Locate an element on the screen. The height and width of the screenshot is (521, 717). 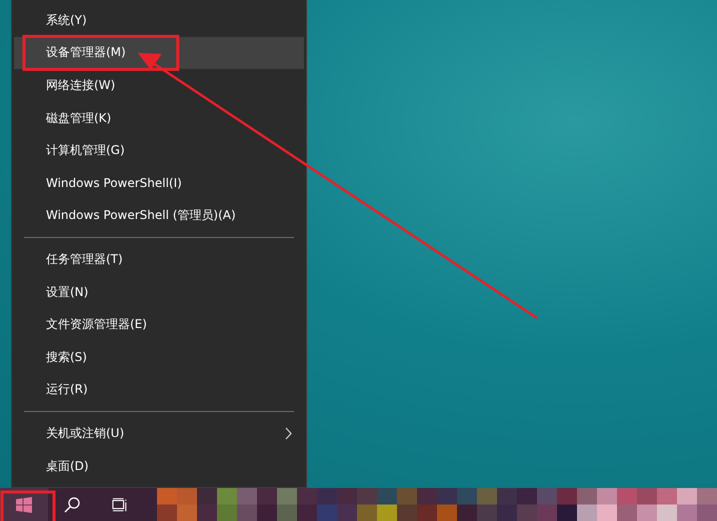
menu-item: 设置(N) is located at coordinates (159, 292).